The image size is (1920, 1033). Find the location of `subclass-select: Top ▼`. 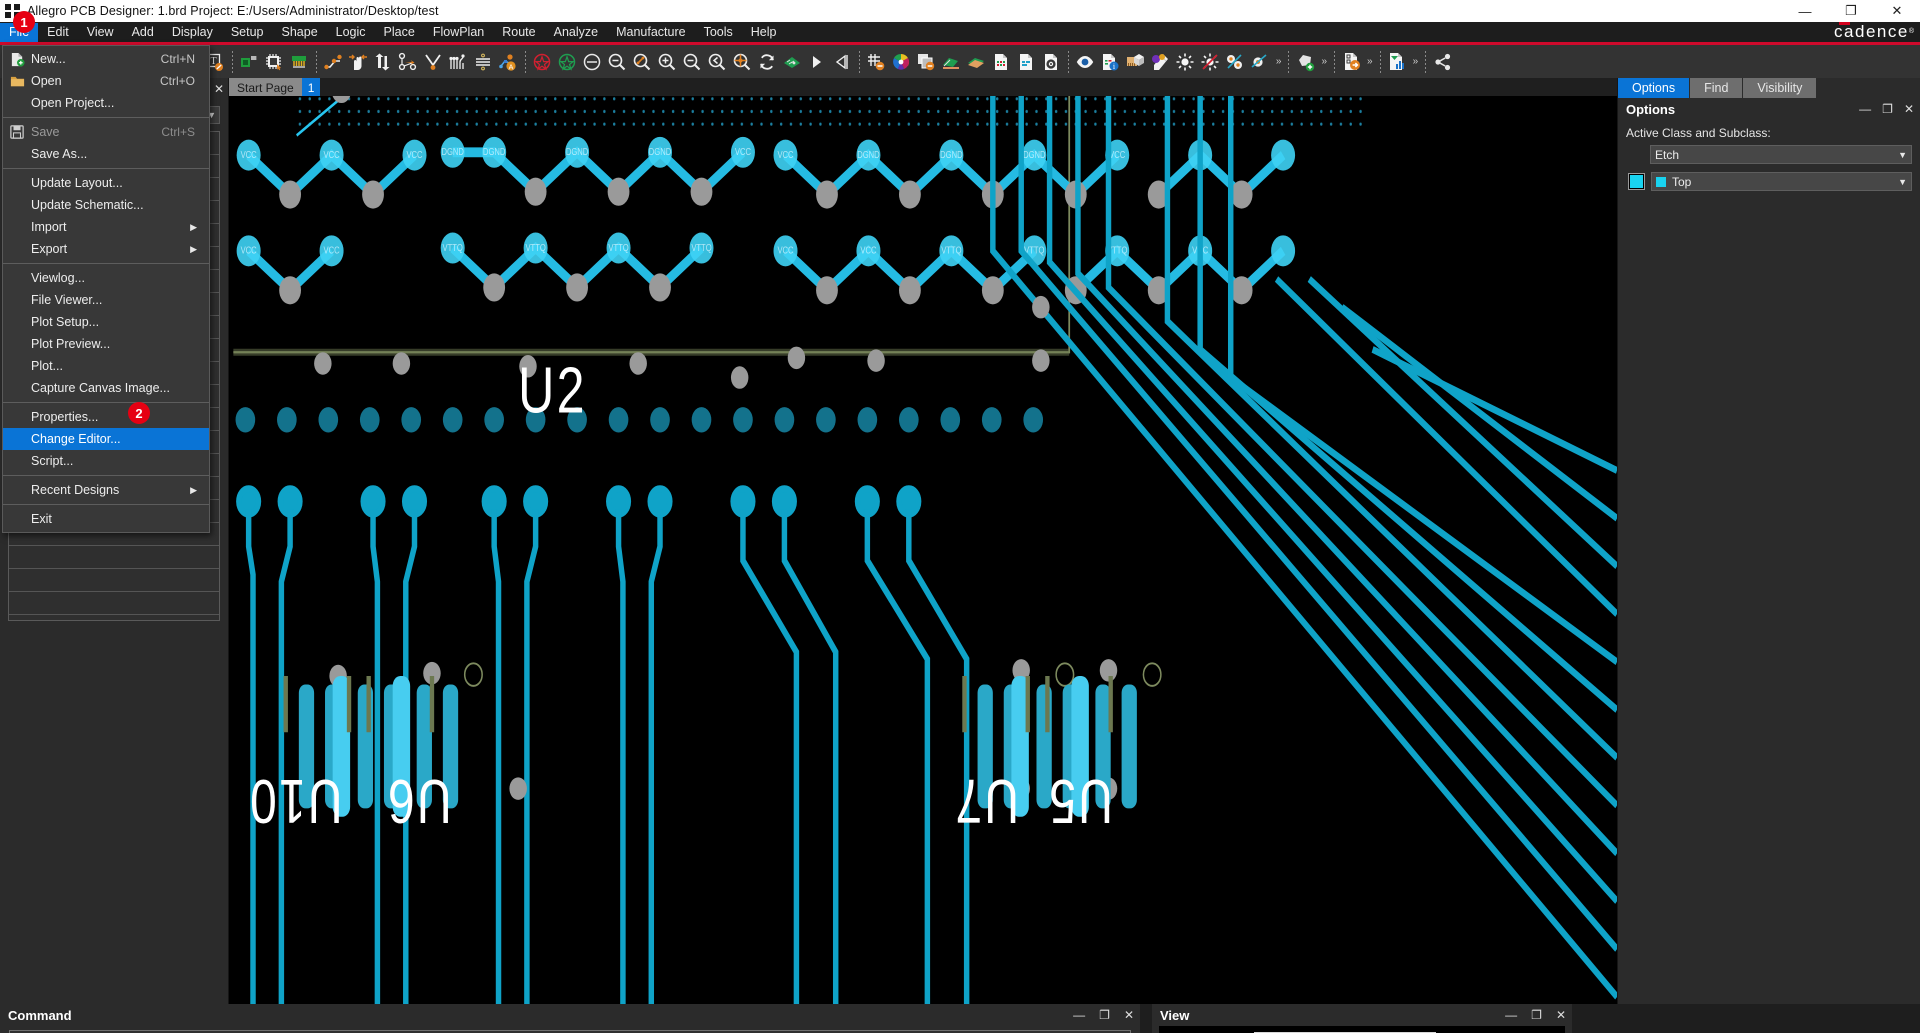

subclass-select: Top ▼ is located at coordinates (1781, 181).